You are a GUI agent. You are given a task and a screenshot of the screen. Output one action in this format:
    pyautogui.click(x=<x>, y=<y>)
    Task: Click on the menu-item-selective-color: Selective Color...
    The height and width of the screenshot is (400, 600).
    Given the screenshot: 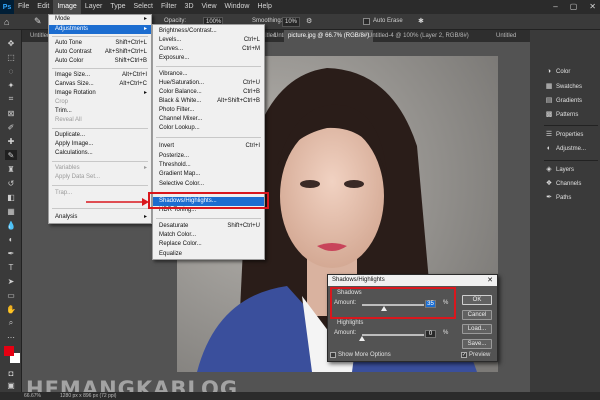 What is the action you would take?
    pyautogui.click(x=208, y=184)
    